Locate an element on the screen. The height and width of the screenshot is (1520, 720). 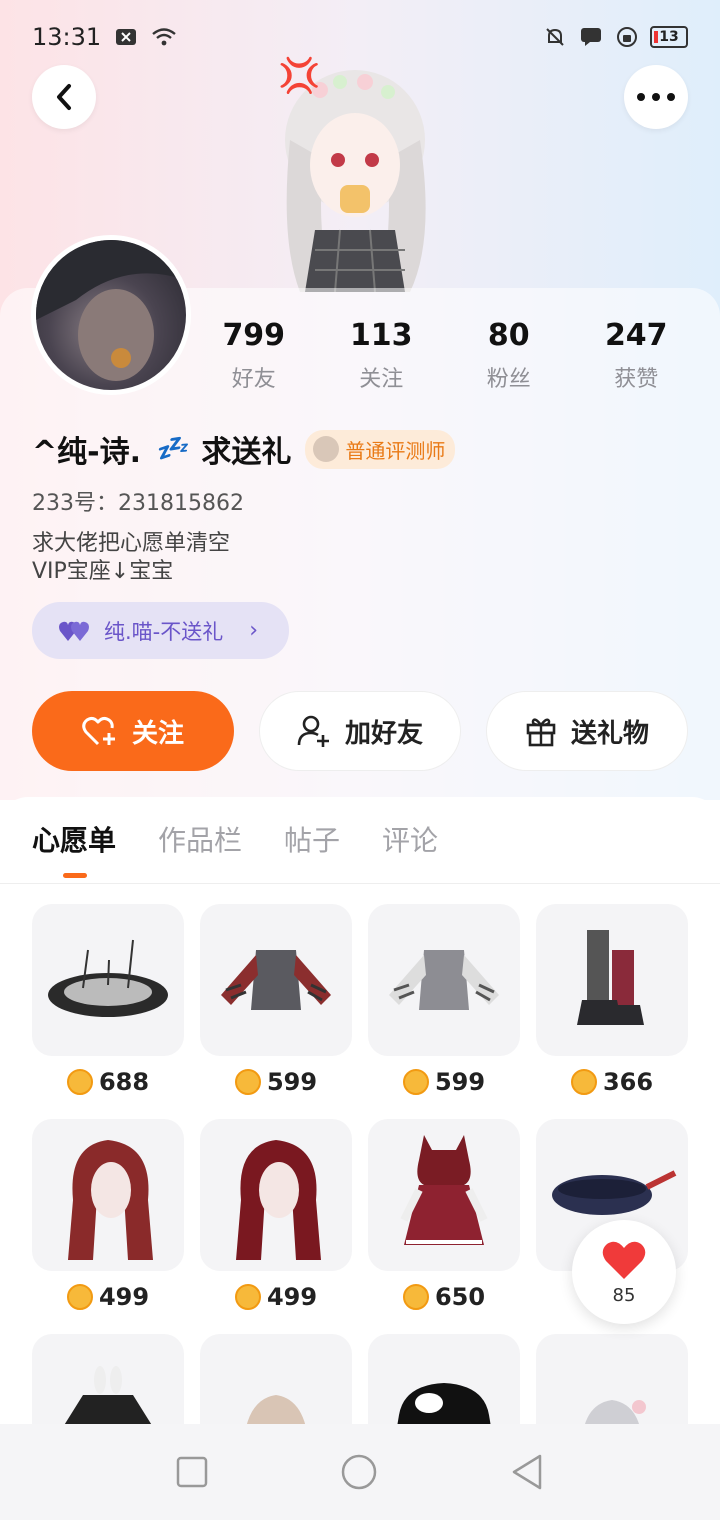
price-value: 650 is located at coordinates (460, 1297).